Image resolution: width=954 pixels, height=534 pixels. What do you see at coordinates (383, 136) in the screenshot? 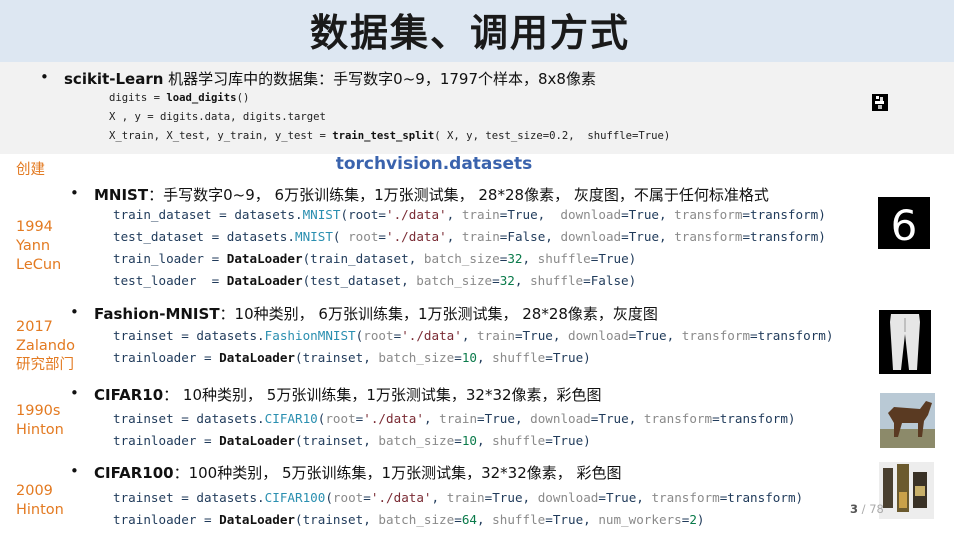
I see `code-function: train_test_split` at bounding box center [383, 136].